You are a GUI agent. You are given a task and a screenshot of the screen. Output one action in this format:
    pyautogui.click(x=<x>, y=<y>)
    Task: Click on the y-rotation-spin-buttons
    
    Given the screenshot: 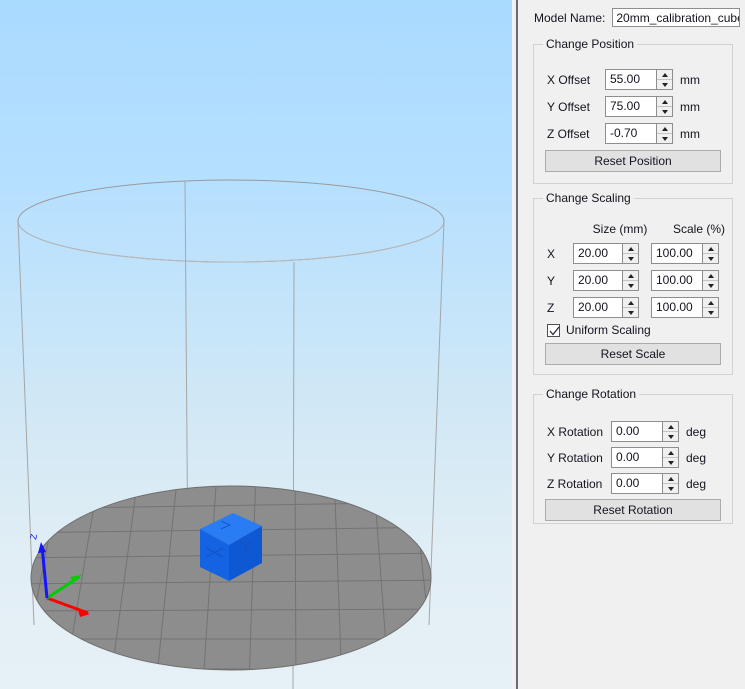 What is the action you would take?
    pyautogui.click(x=670, y=457)
    